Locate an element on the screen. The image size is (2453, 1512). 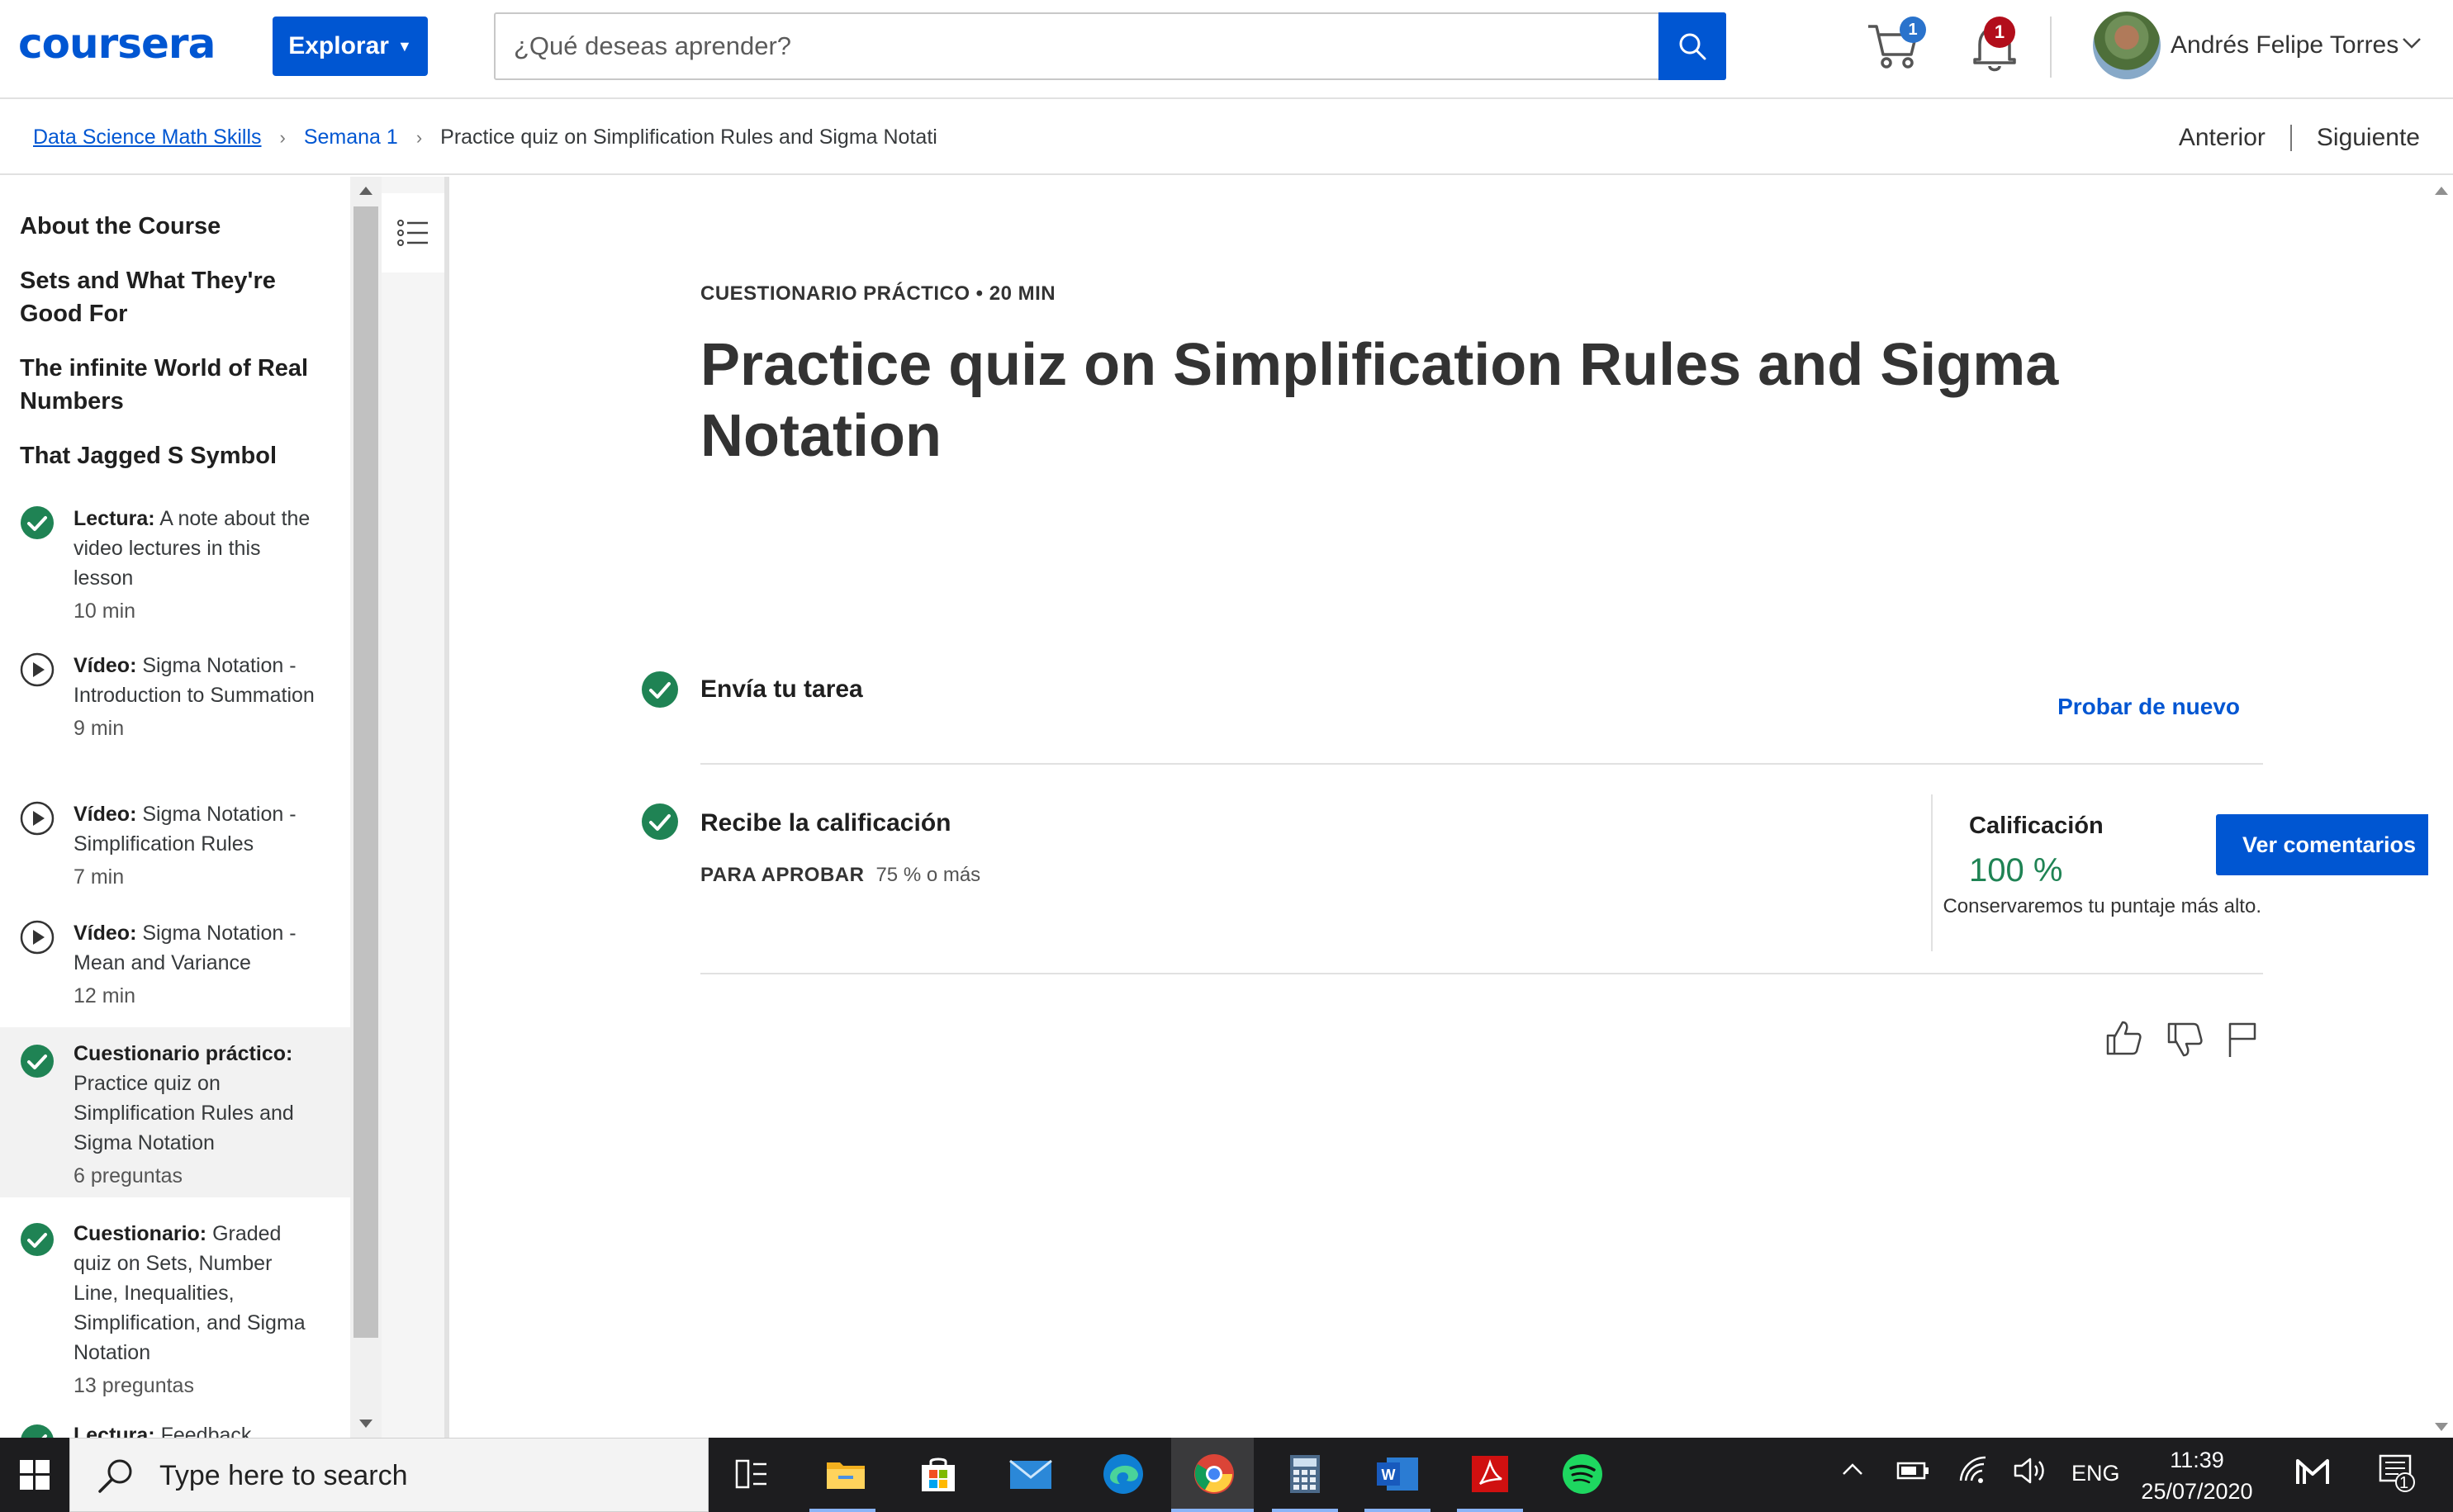
chrome-icon is located at coordinates (1214, 1474).